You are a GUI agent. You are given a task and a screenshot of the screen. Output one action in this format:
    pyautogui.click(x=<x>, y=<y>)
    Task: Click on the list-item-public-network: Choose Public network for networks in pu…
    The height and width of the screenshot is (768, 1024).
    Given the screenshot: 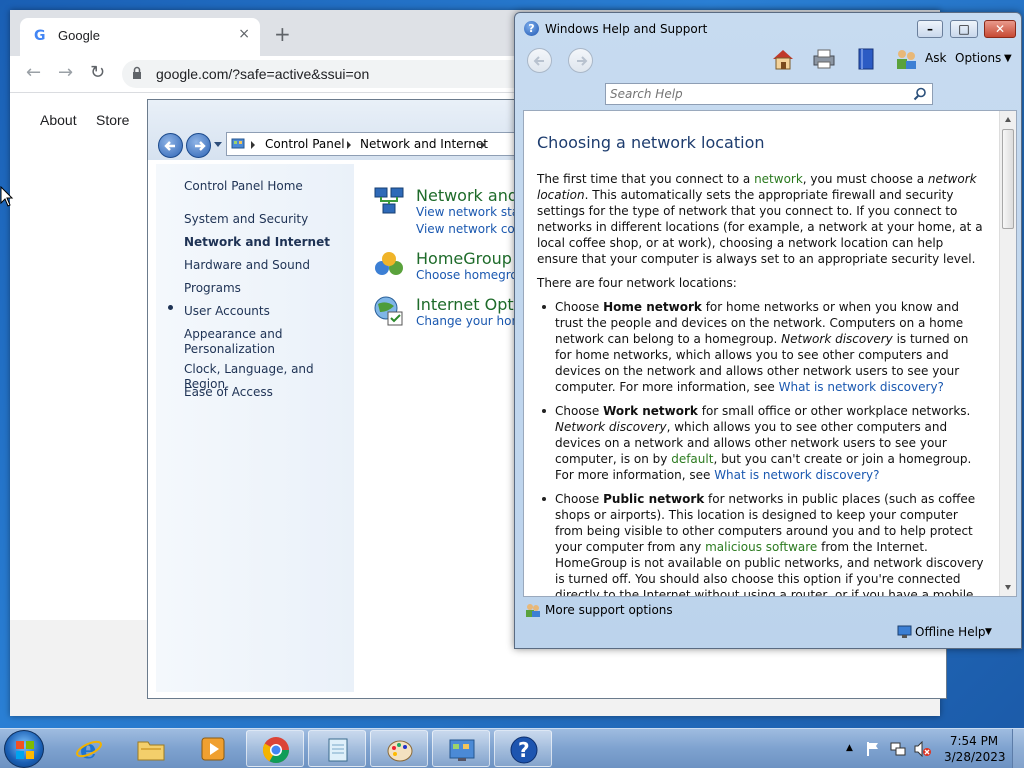 What is the action you would take?
    pyautogui.click(x=762, y=543)
    